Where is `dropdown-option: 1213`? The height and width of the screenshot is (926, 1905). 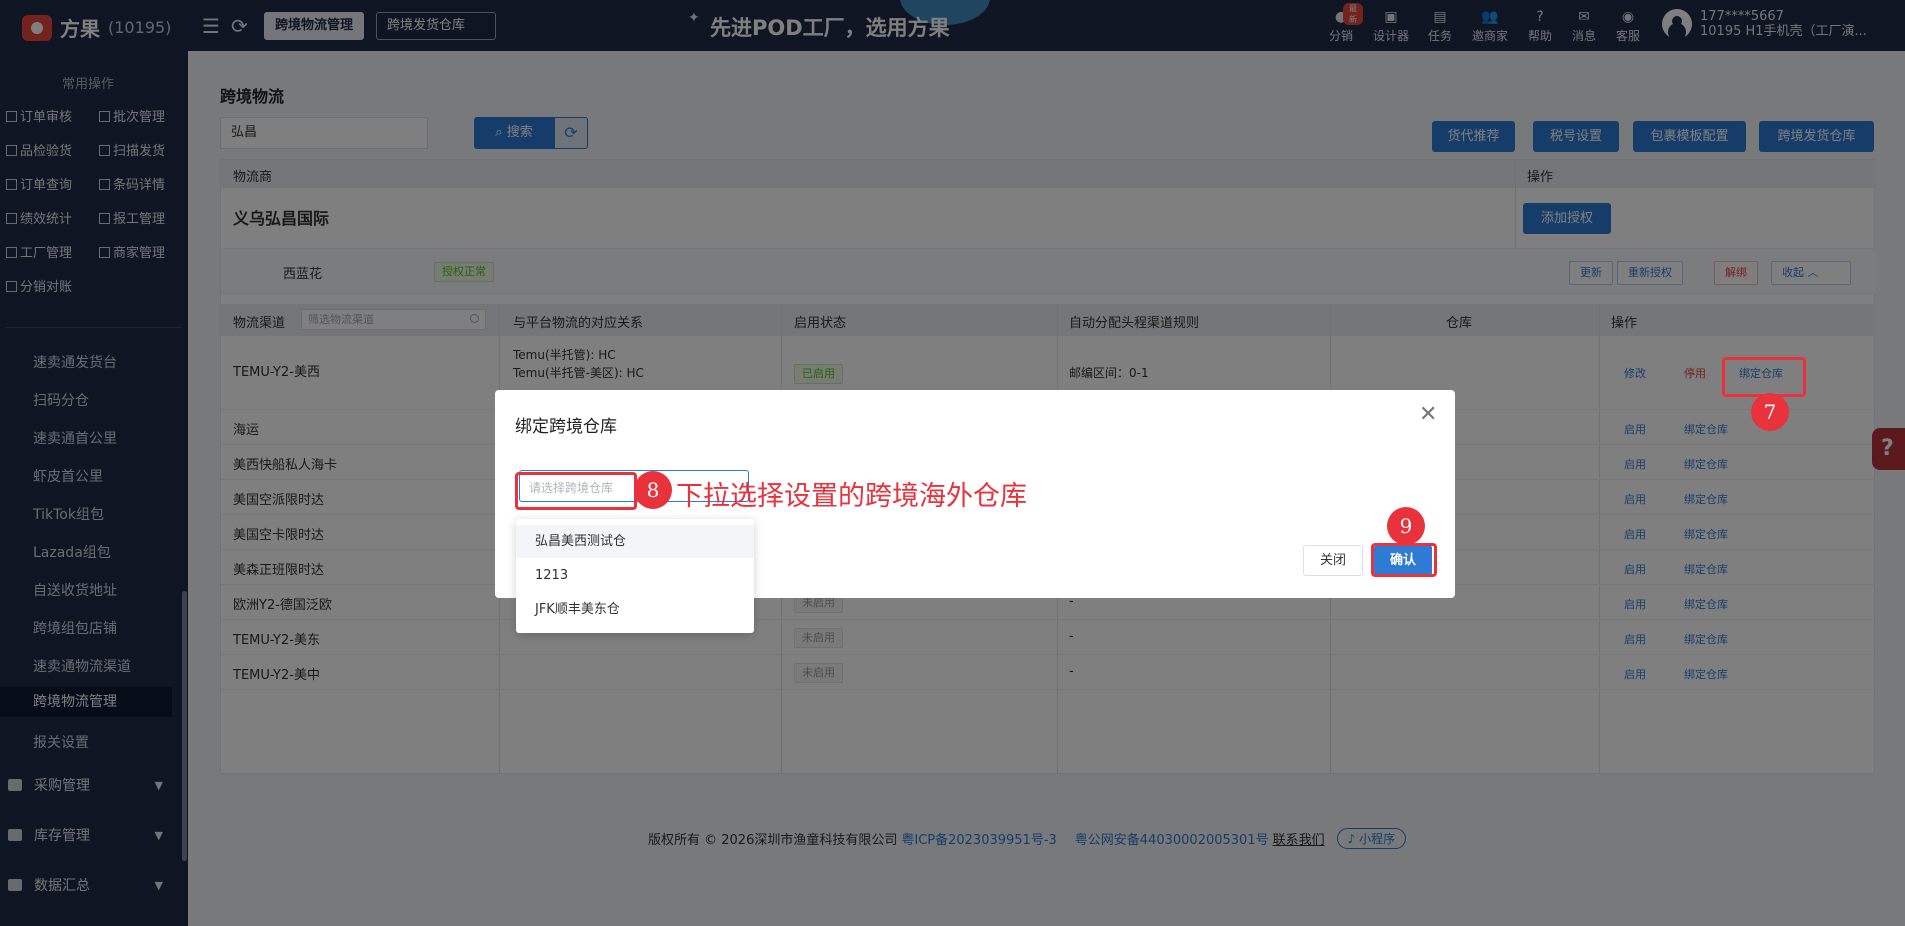 dropdown-option: 1213 is located at coordinates (635, 575).